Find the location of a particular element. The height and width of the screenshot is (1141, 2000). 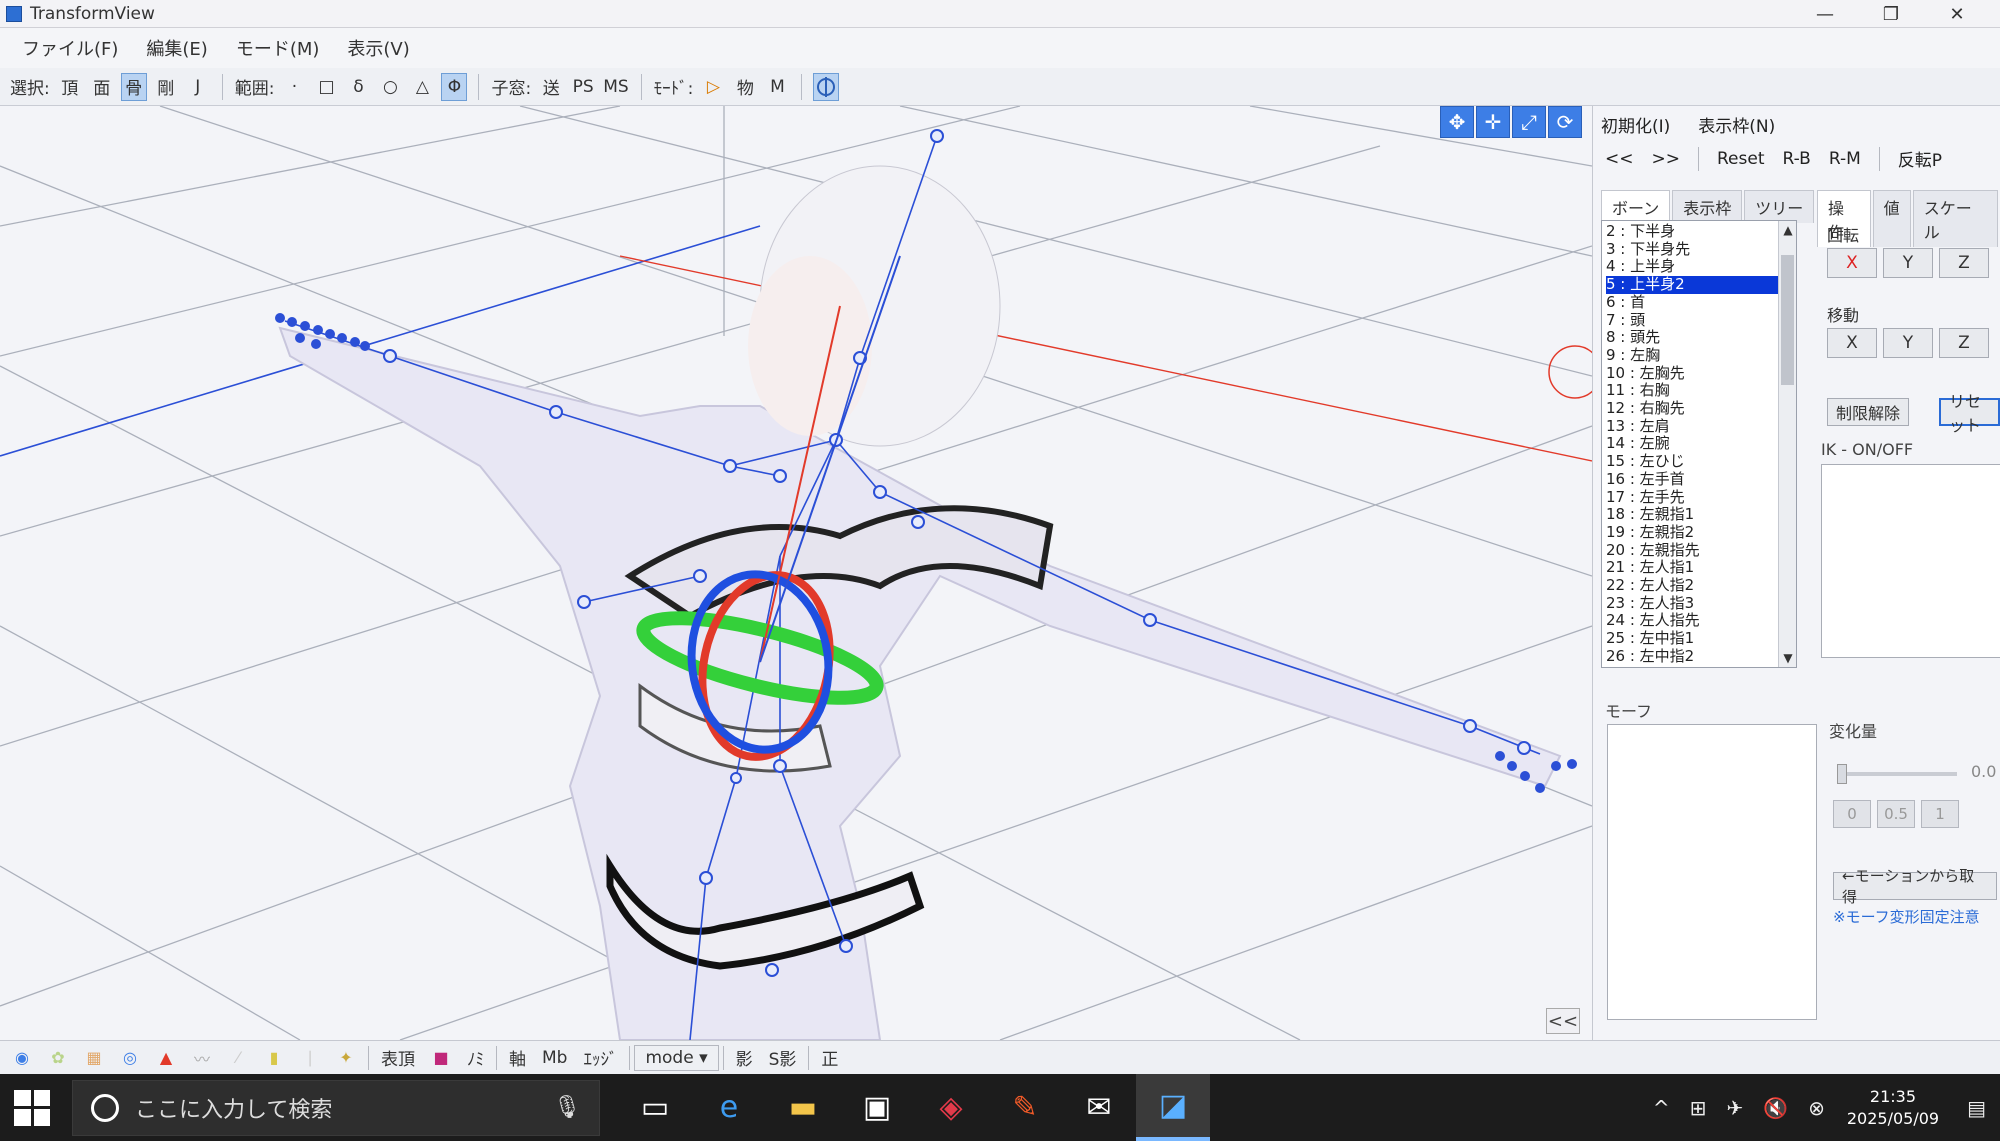

self-shadow-toggle: S影 is located at coordinates (783, 1057).